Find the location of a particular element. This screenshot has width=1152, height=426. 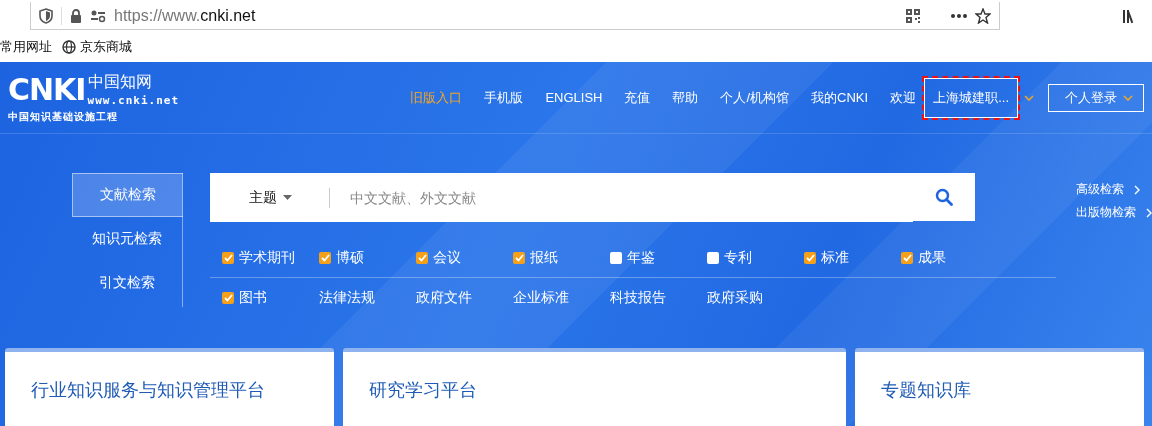

bookmark: 京东商城 is located at coordinates (97, 47).